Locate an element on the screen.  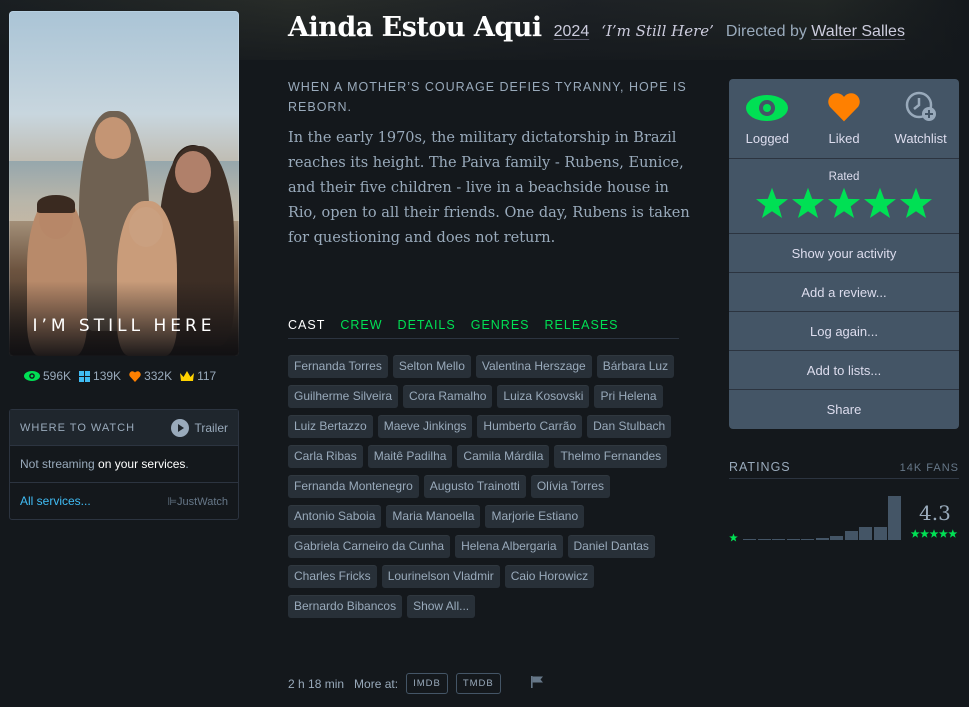
share-button: Share is located at coordinates (844, 409).